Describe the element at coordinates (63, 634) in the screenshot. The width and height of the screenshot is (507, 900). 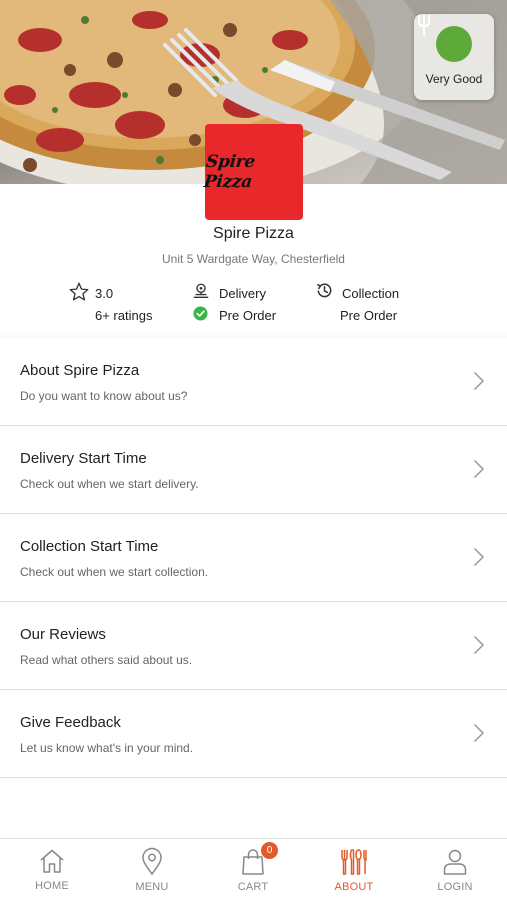
I see `list-item-title: Our Reviews` at that location.